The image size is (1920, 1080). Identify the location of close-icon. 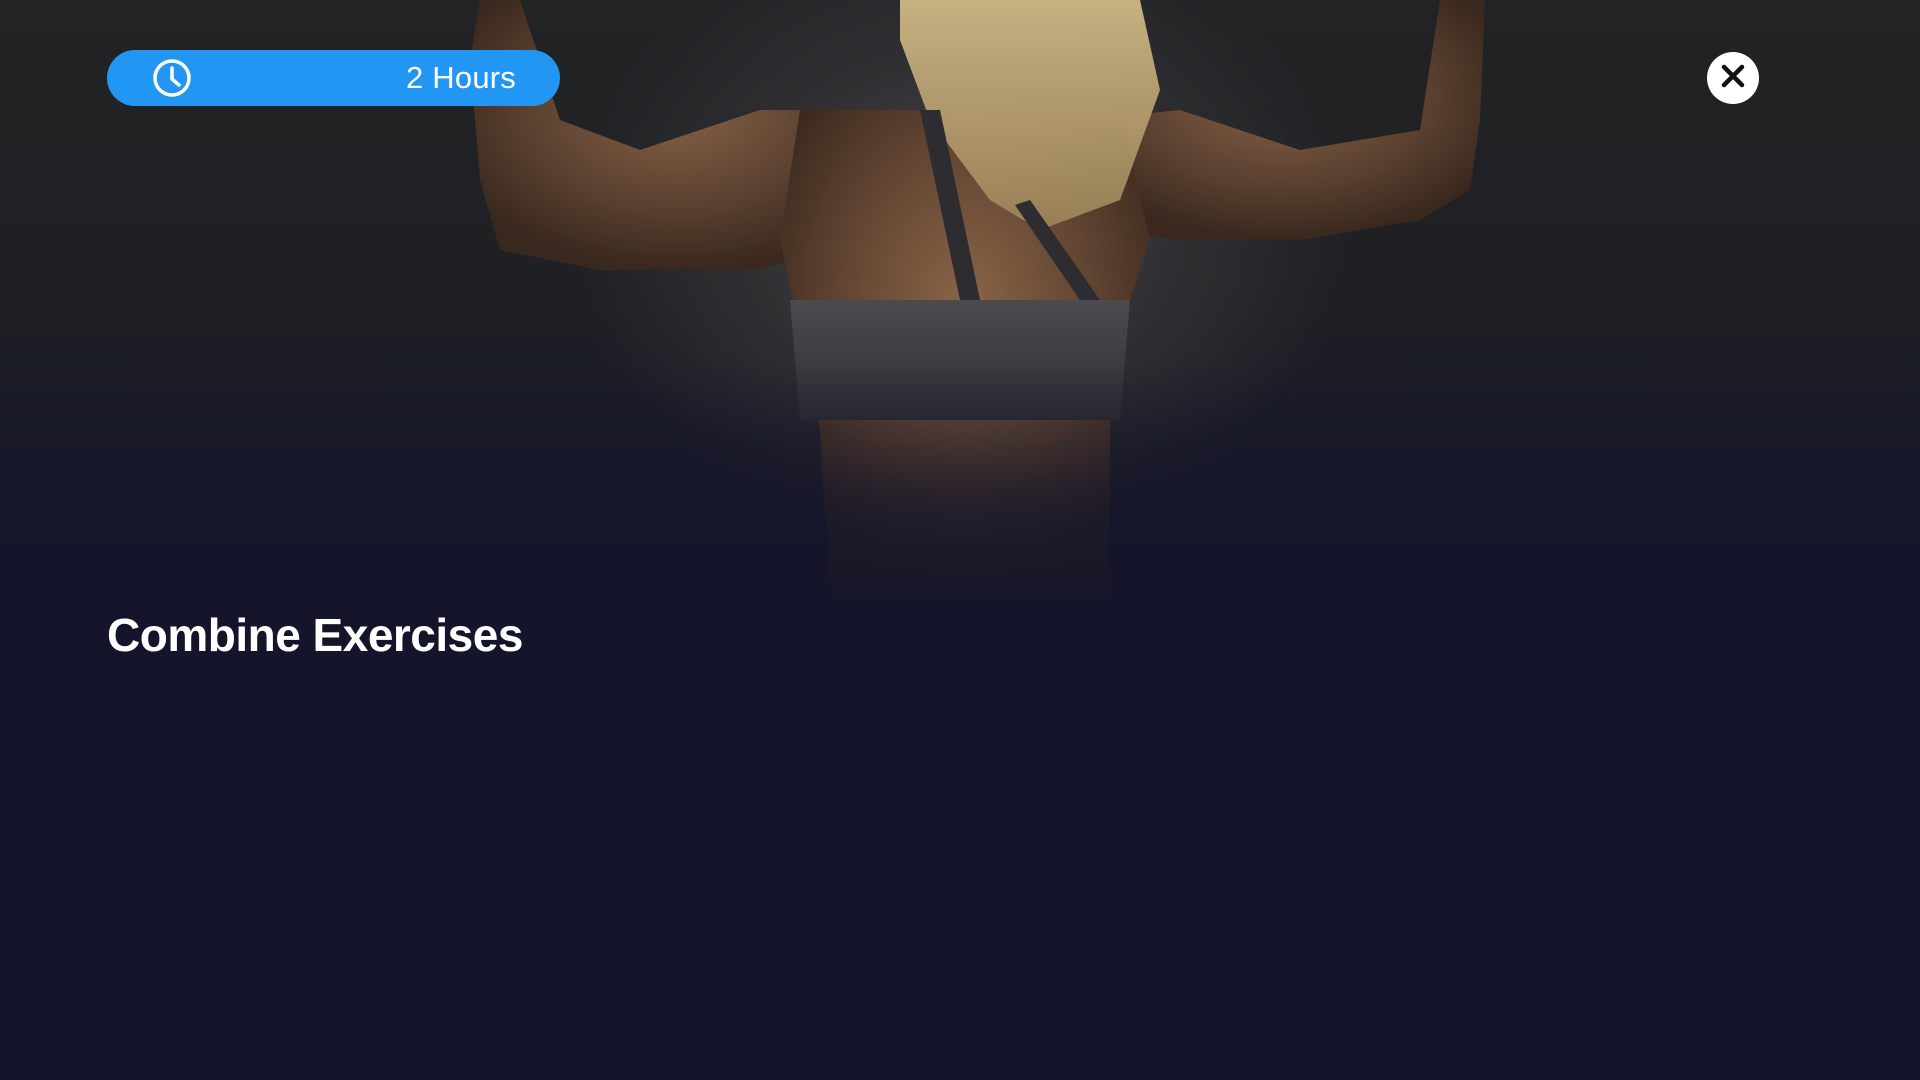
(1733, 78).